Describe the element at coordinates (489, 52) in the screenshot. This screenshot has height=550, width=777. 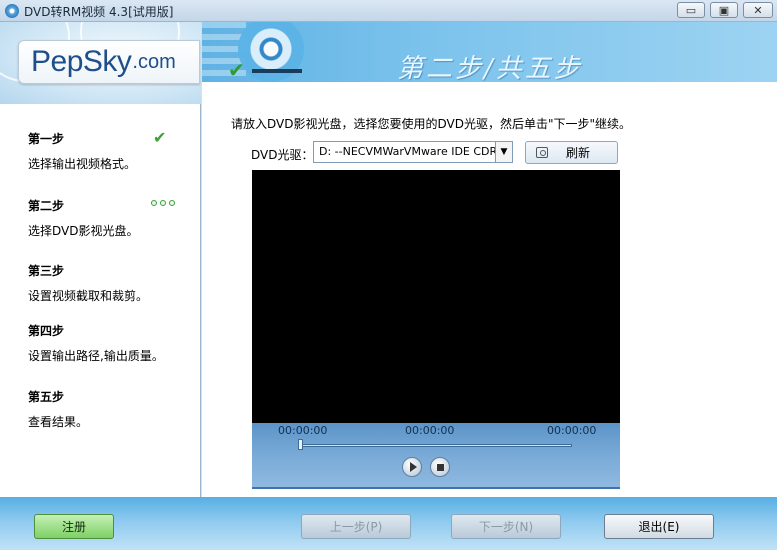
I see `header-banner: 第二步/共五步` at that location.